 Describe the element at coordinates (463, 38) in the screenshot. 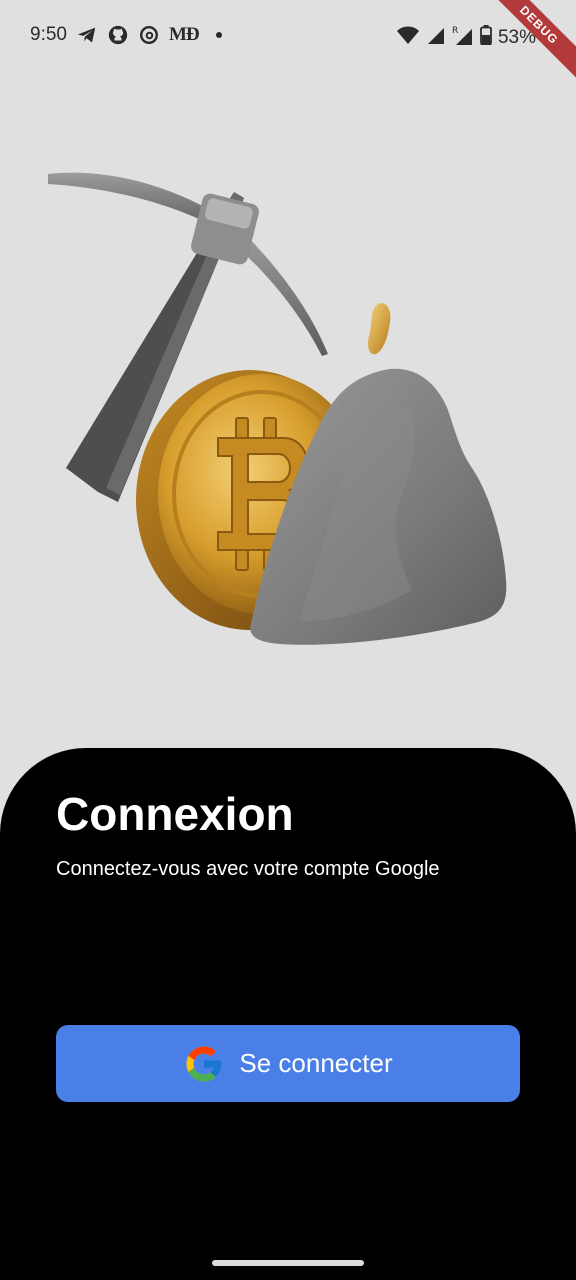

I see `roaming-signal-icon: R` at that location.